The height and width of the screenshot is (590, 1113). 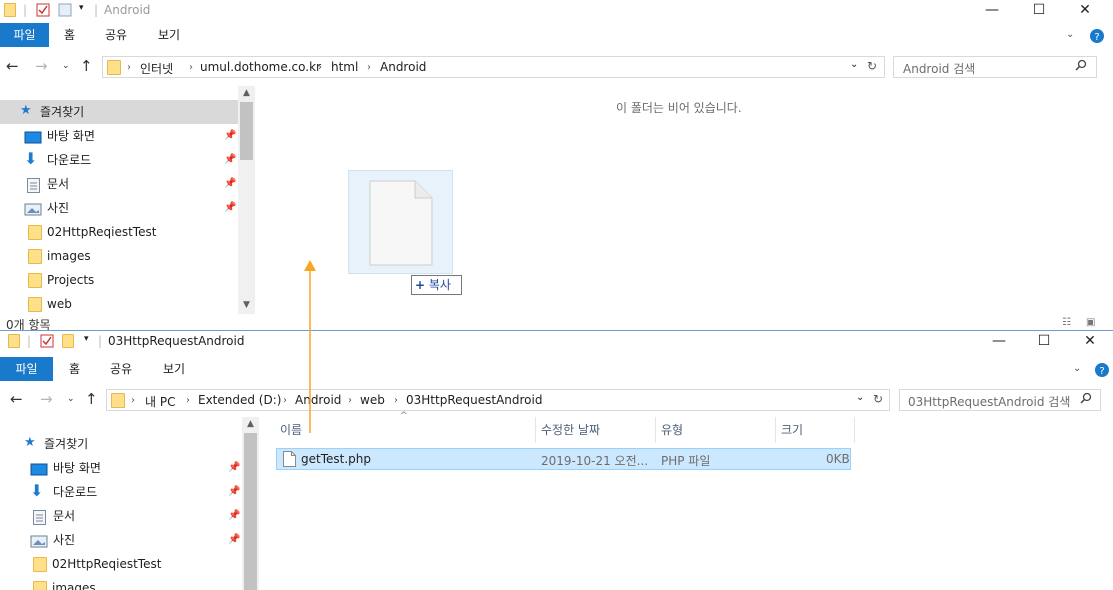 I want to click on nav-item-folder: web, so click(x=119, y=304).